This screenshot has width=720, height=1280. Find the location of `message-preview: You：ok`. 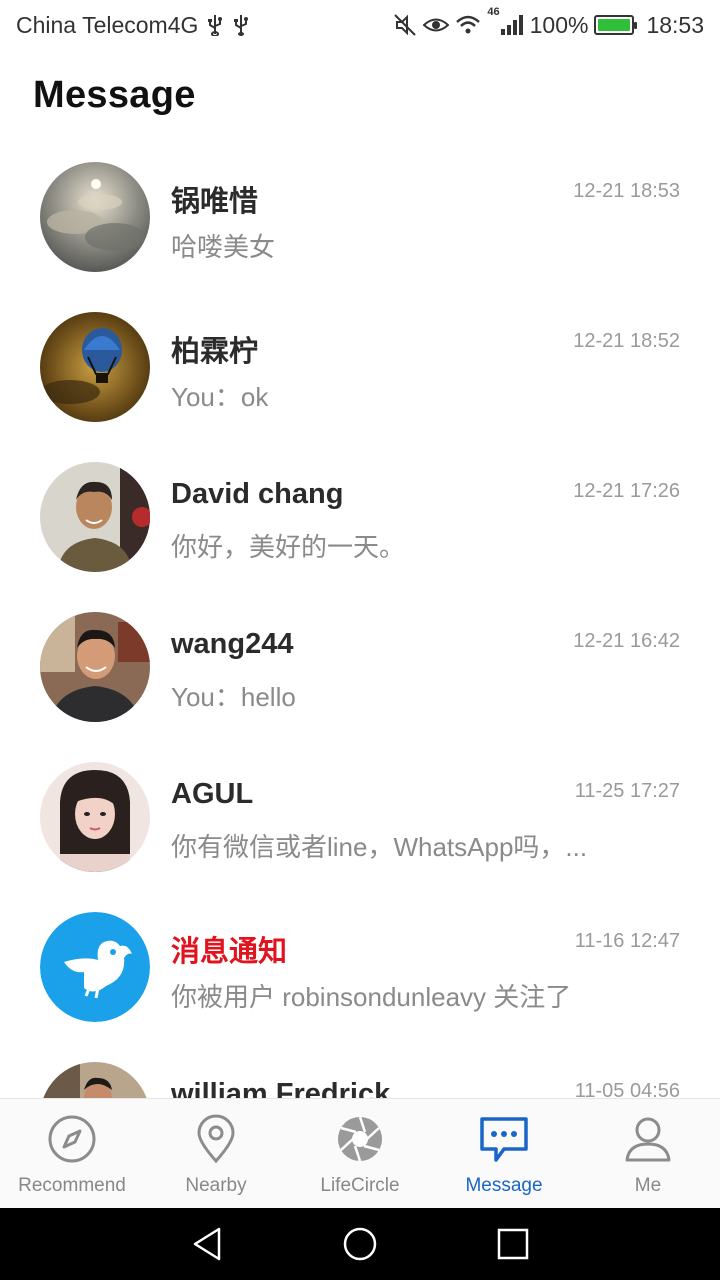

message-preview: You：ok is located at coordinates (220, 397).